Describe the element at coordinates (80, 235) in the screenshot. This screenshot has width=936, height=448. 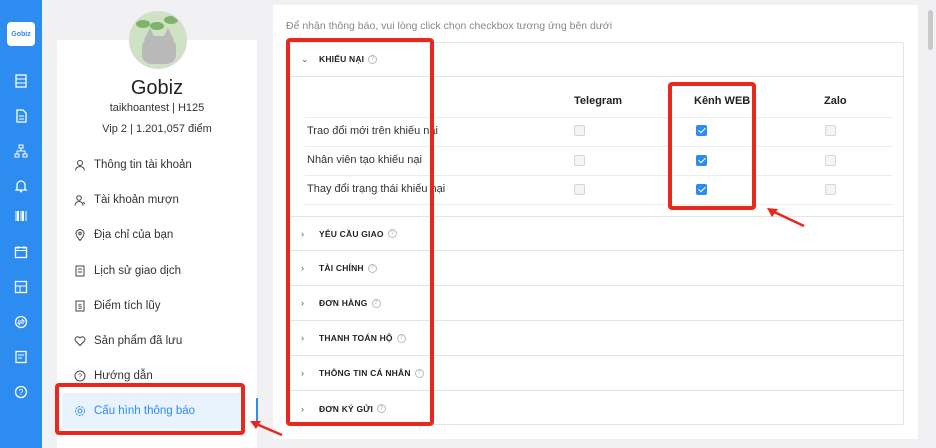
I see `location-icon` at that location.